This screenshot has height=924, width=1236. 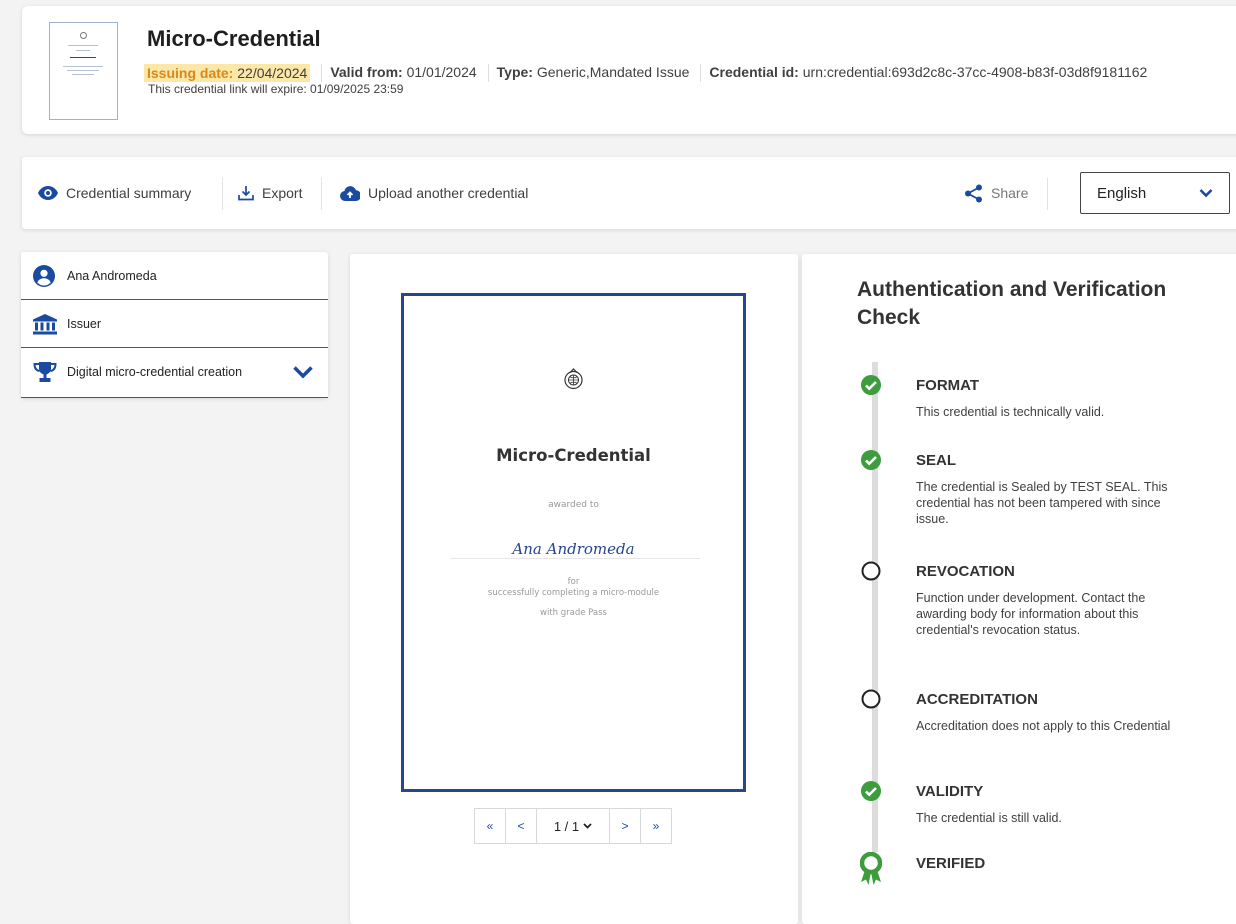 I want to click on document-grade: with grade Pass, so click(x=573, y=613).